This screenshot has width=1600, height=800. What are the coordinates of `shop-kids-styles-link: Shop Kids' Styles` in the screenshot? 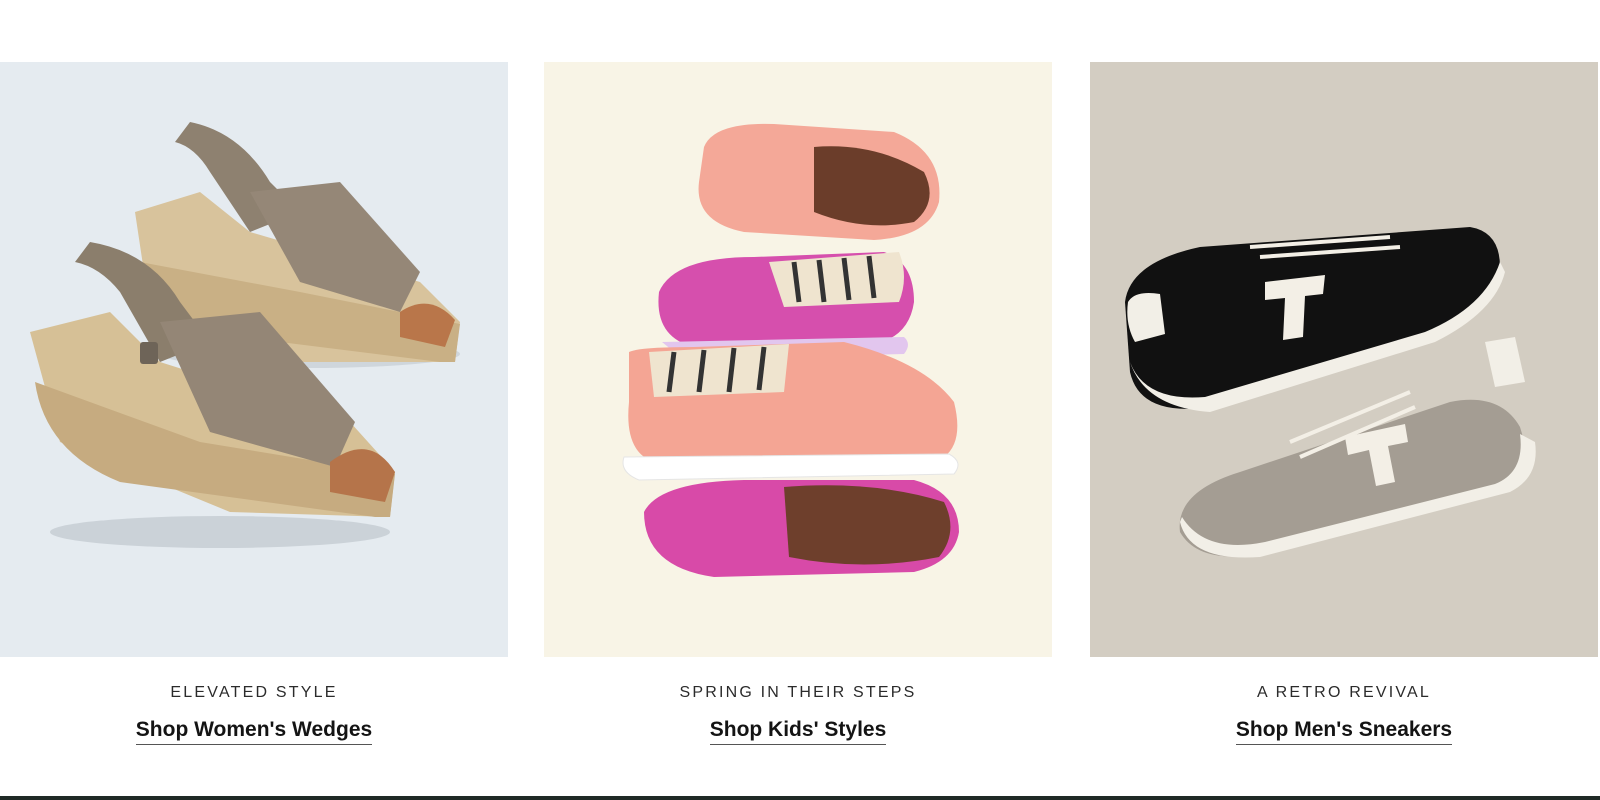 It's located at (798, 731).